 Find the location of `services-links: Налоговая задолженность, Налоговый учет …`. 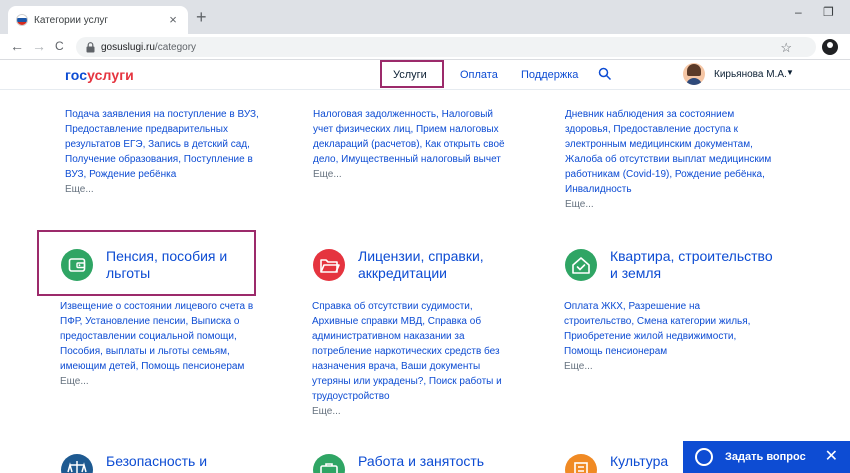

services-links: Налоговая задолженность, Налоговый учет … is located at coordinates (409, 137).